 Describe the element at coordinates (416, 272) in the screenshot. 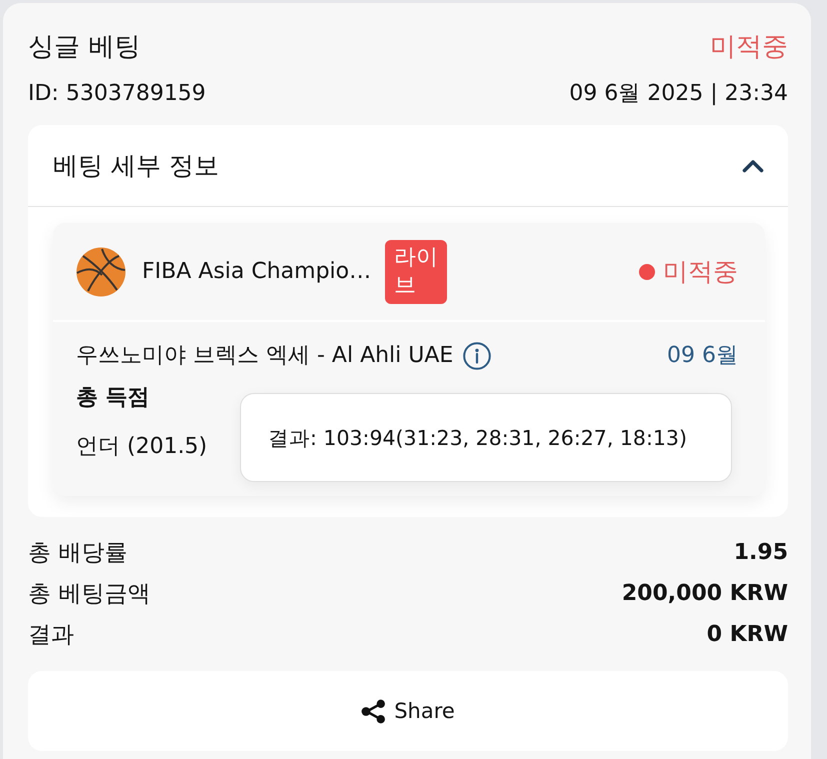

I see `live-badge: 라이브` at that location.